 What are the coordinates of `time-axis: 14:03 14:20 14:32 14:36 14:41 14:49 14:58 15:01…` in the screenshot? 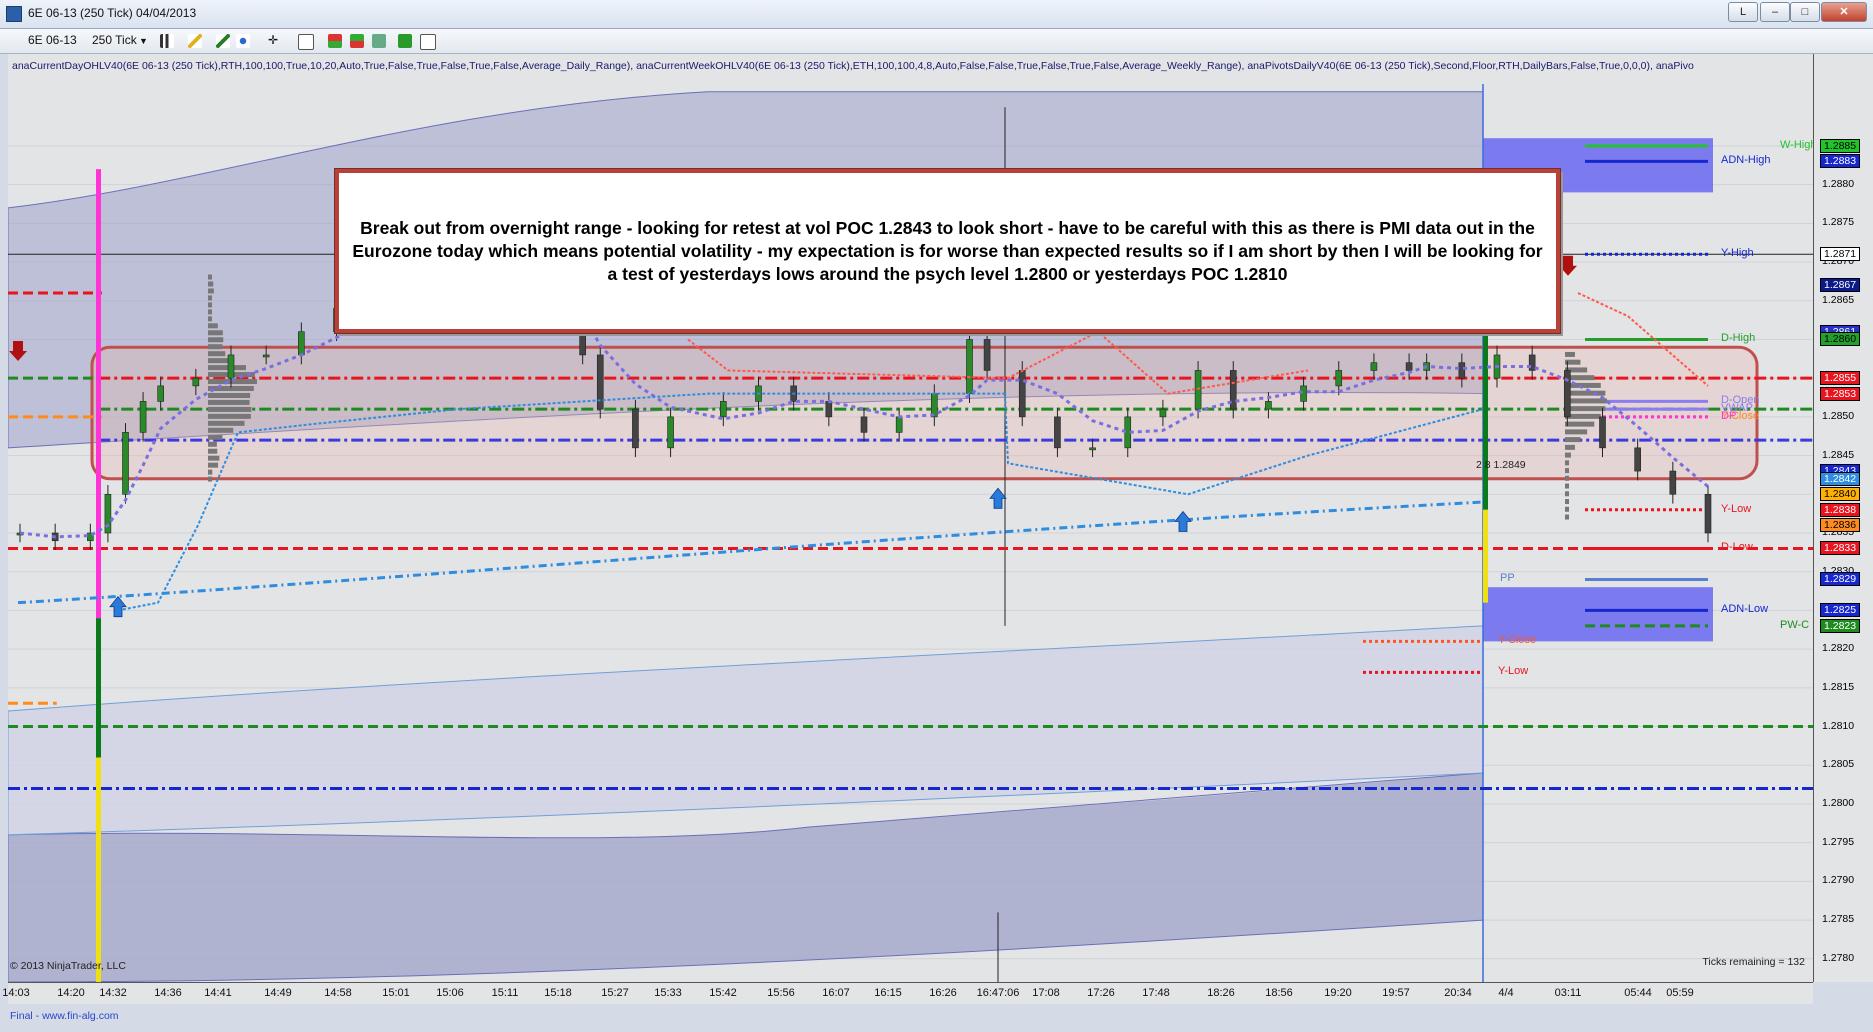 It's located at (907, 993).